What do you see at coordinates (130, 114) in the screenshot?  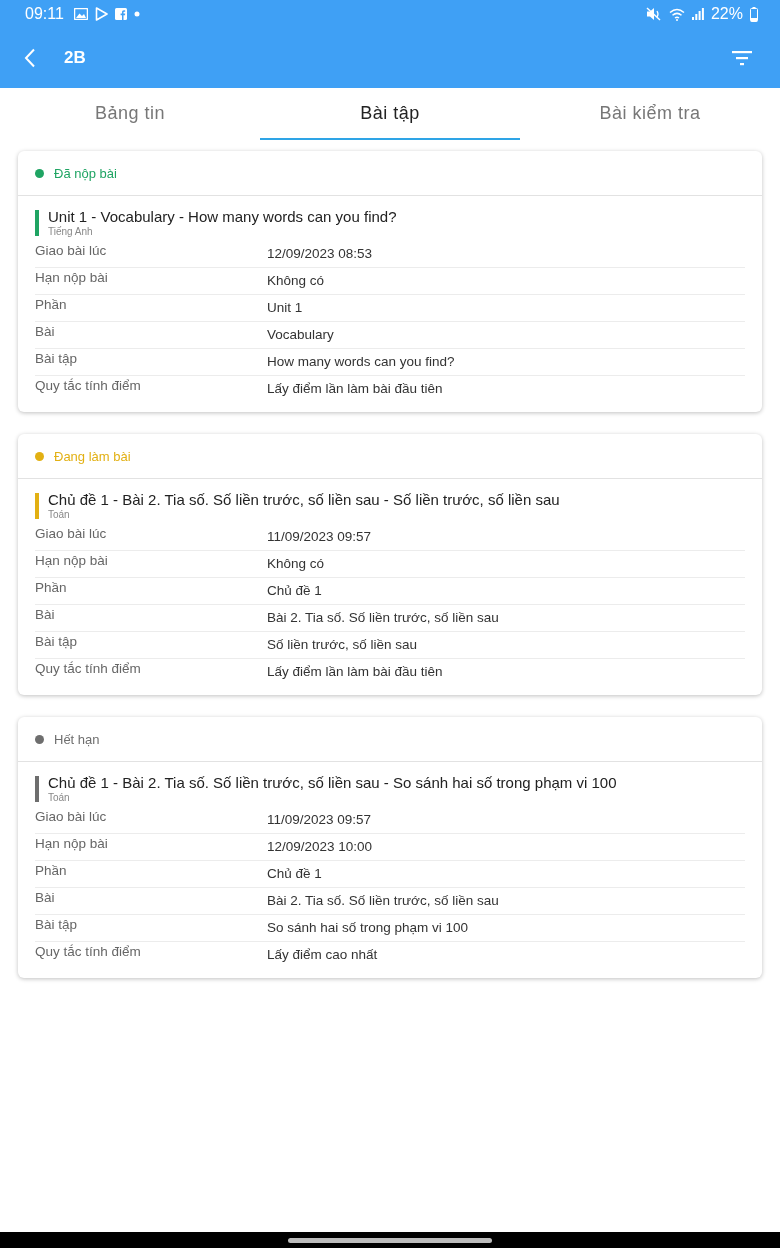 I see `tab: Bảng tin` at bounding box center [130, 114].